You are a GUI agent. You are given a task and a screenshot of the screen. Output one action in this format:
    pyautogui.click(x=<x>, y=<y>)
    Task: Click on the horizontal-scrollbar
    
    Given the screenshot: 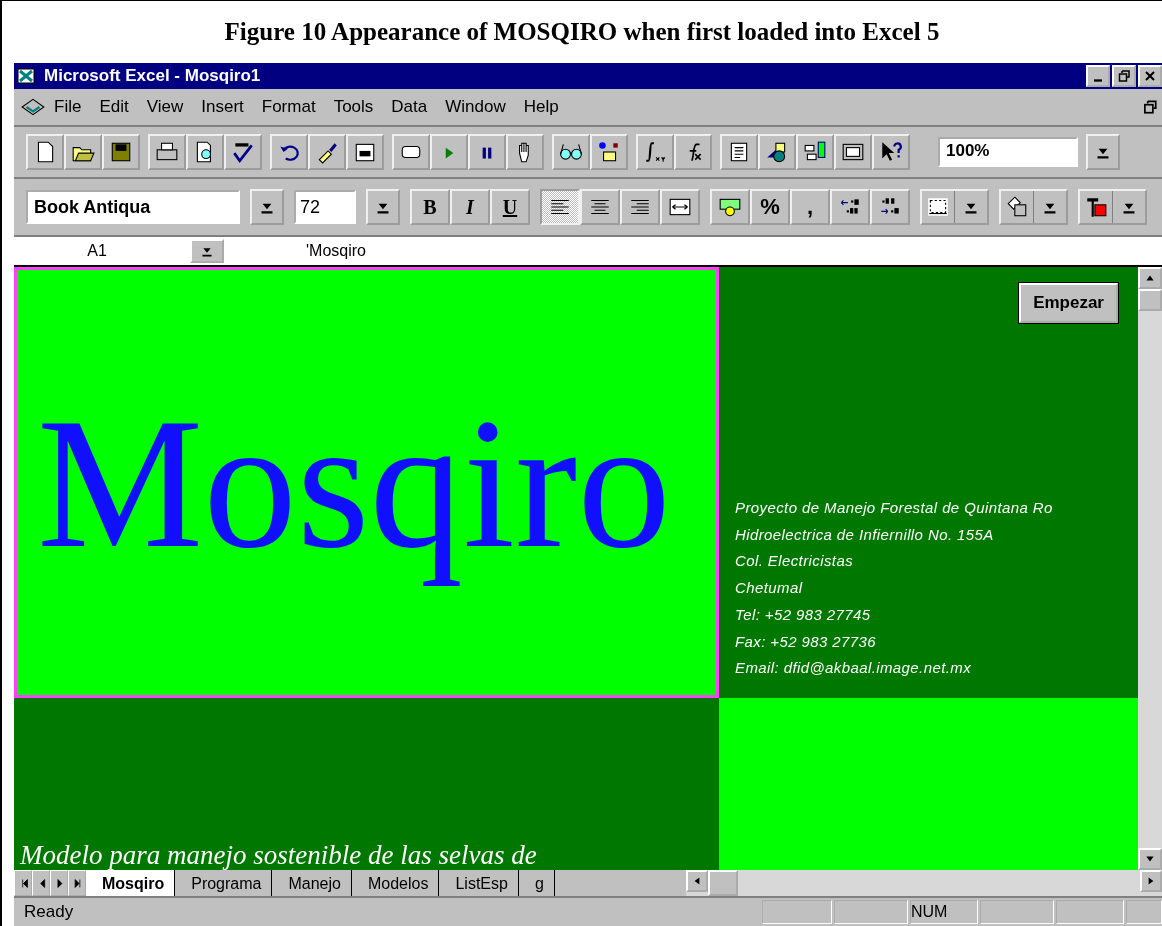 What is the action you would take?
    pyautogui.click(x=924, y=883)
    